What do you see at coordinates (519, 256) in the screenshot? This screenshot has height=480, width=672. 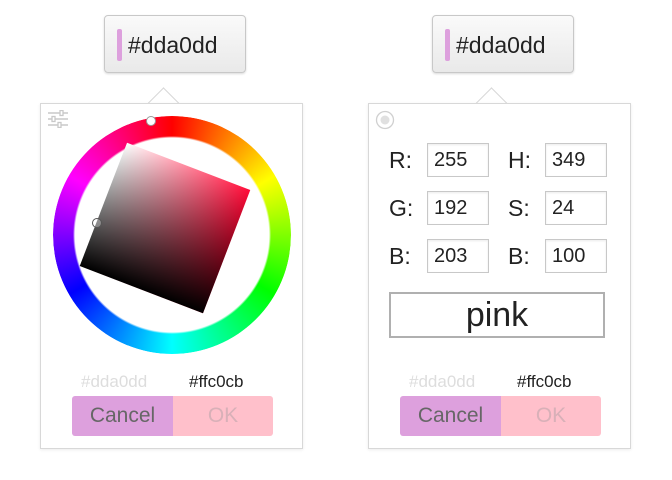 I see `brightness-label: B:` at bounding box center [519, 256].